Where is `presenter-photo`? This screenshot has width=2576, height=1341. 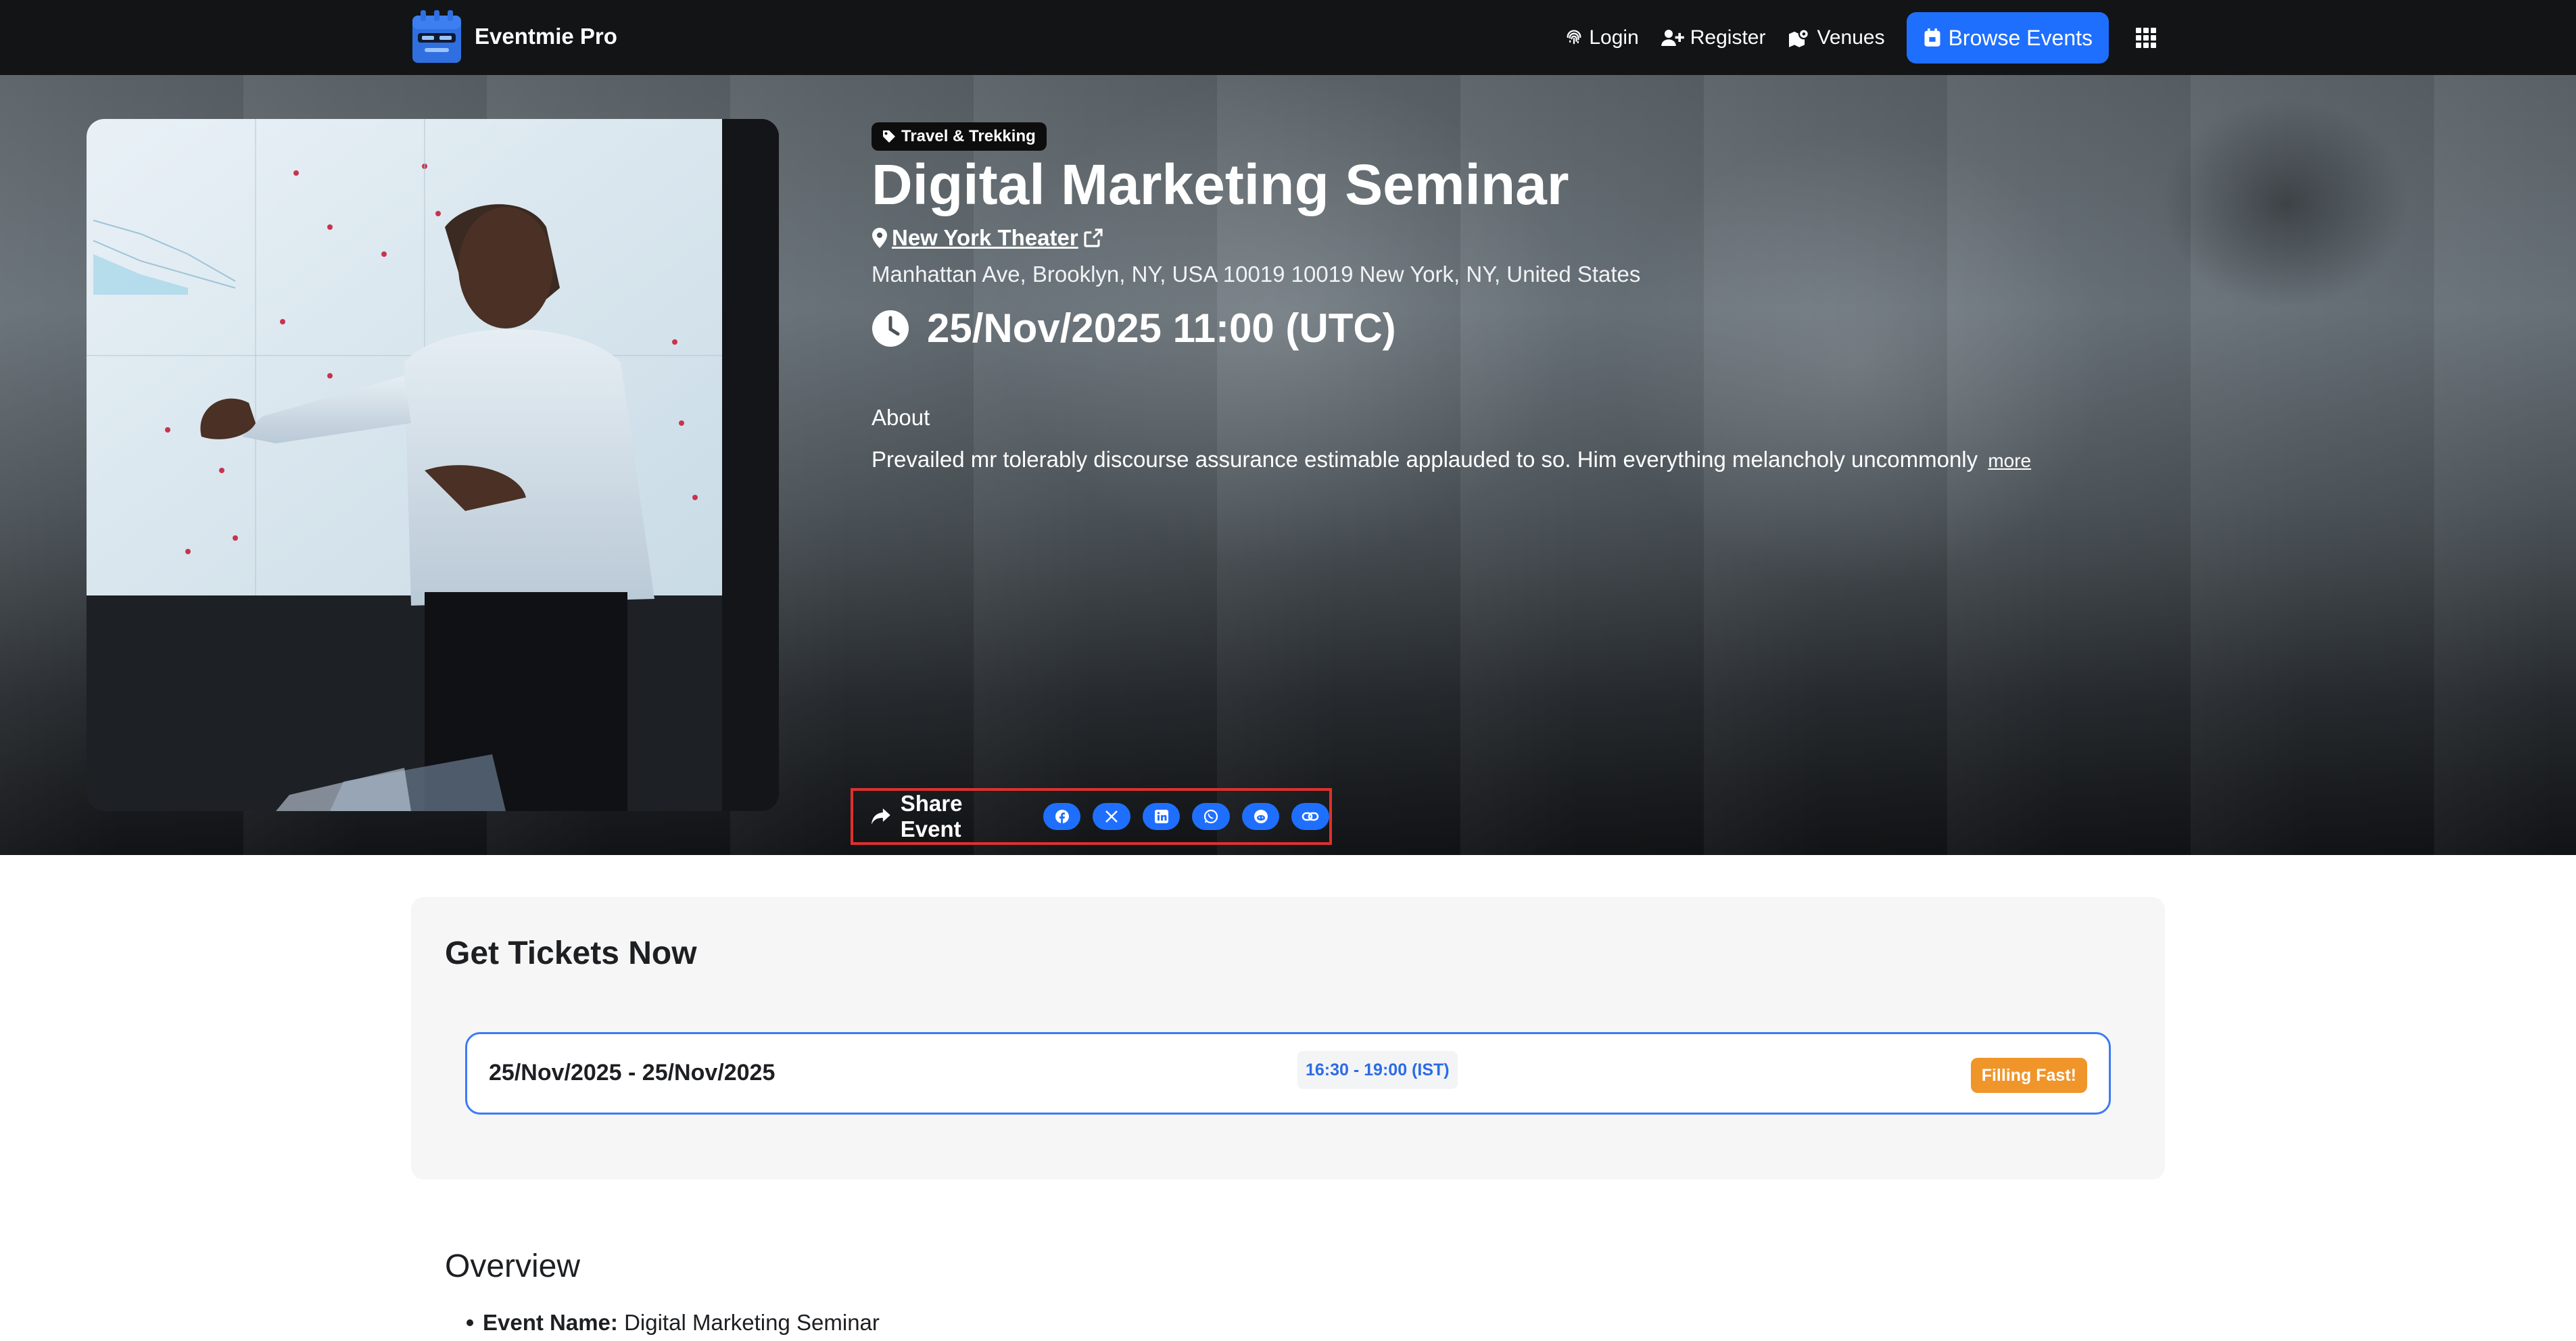
presenter-photo is located at coordinates (433, 465).